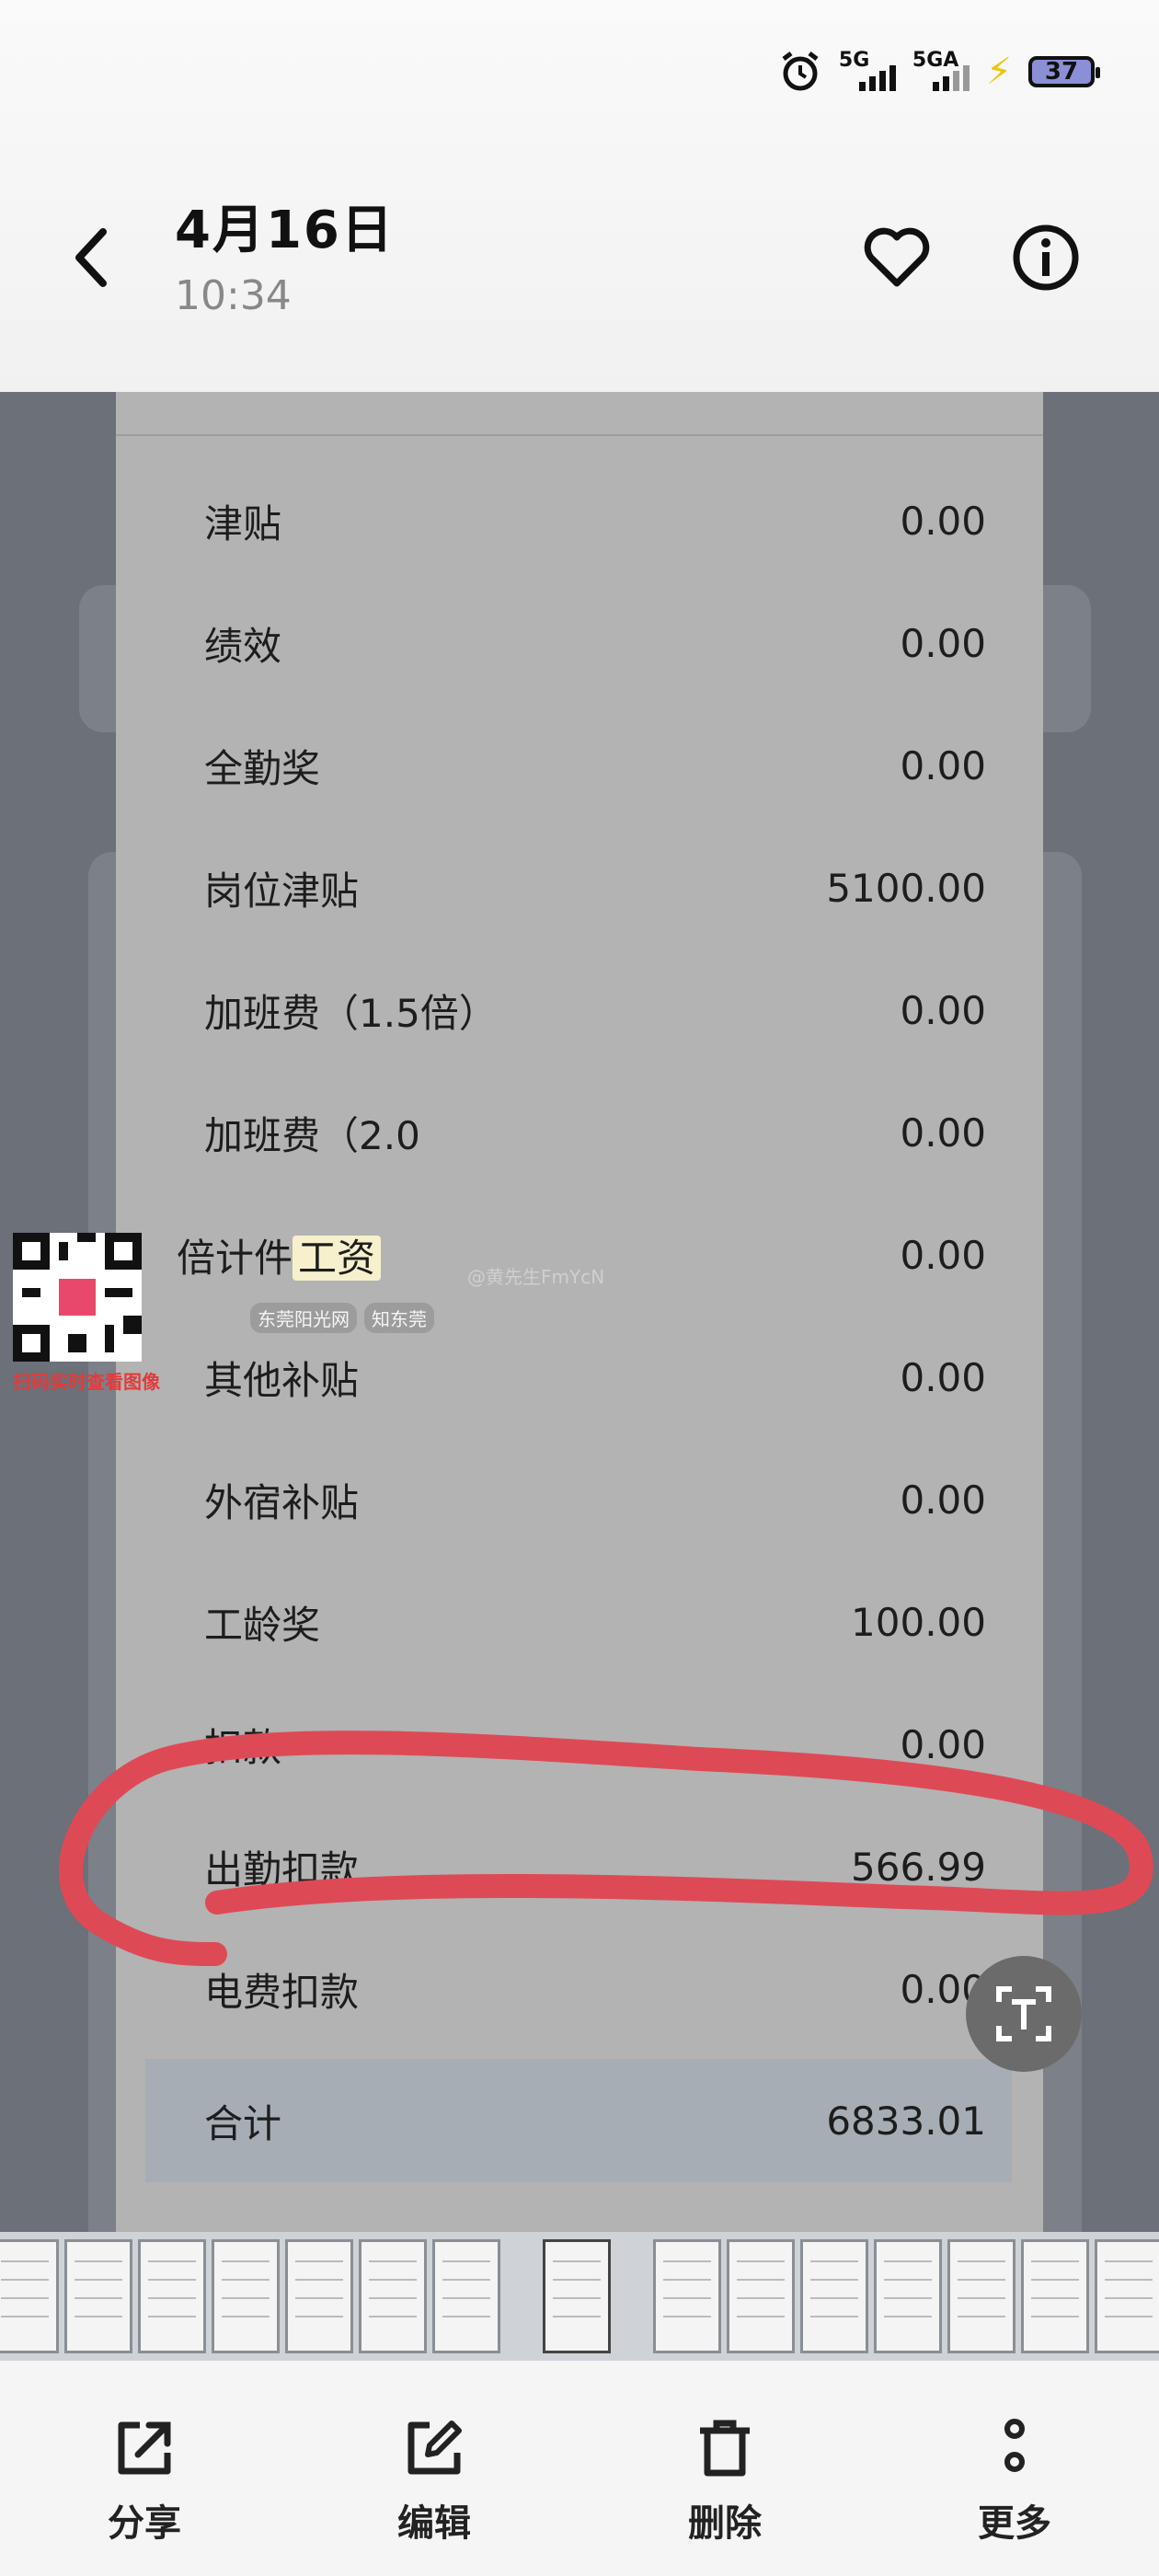 This screenshot has height=2576, width=1159. I want to click on back-icon, so click(92, 257).